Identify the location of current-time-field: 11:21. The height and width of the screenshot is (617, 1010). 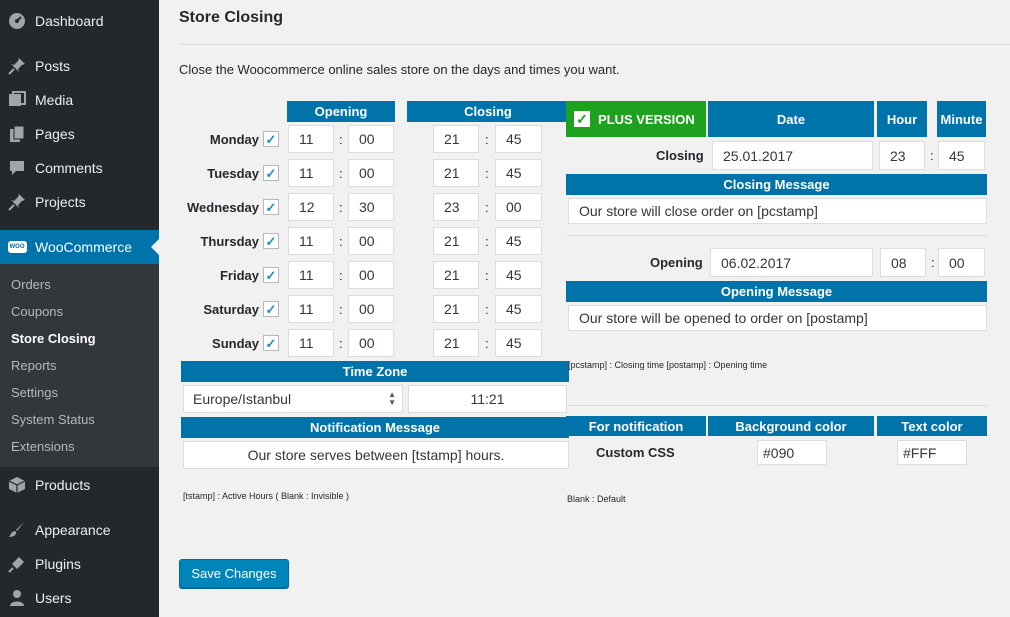
(487, 399).